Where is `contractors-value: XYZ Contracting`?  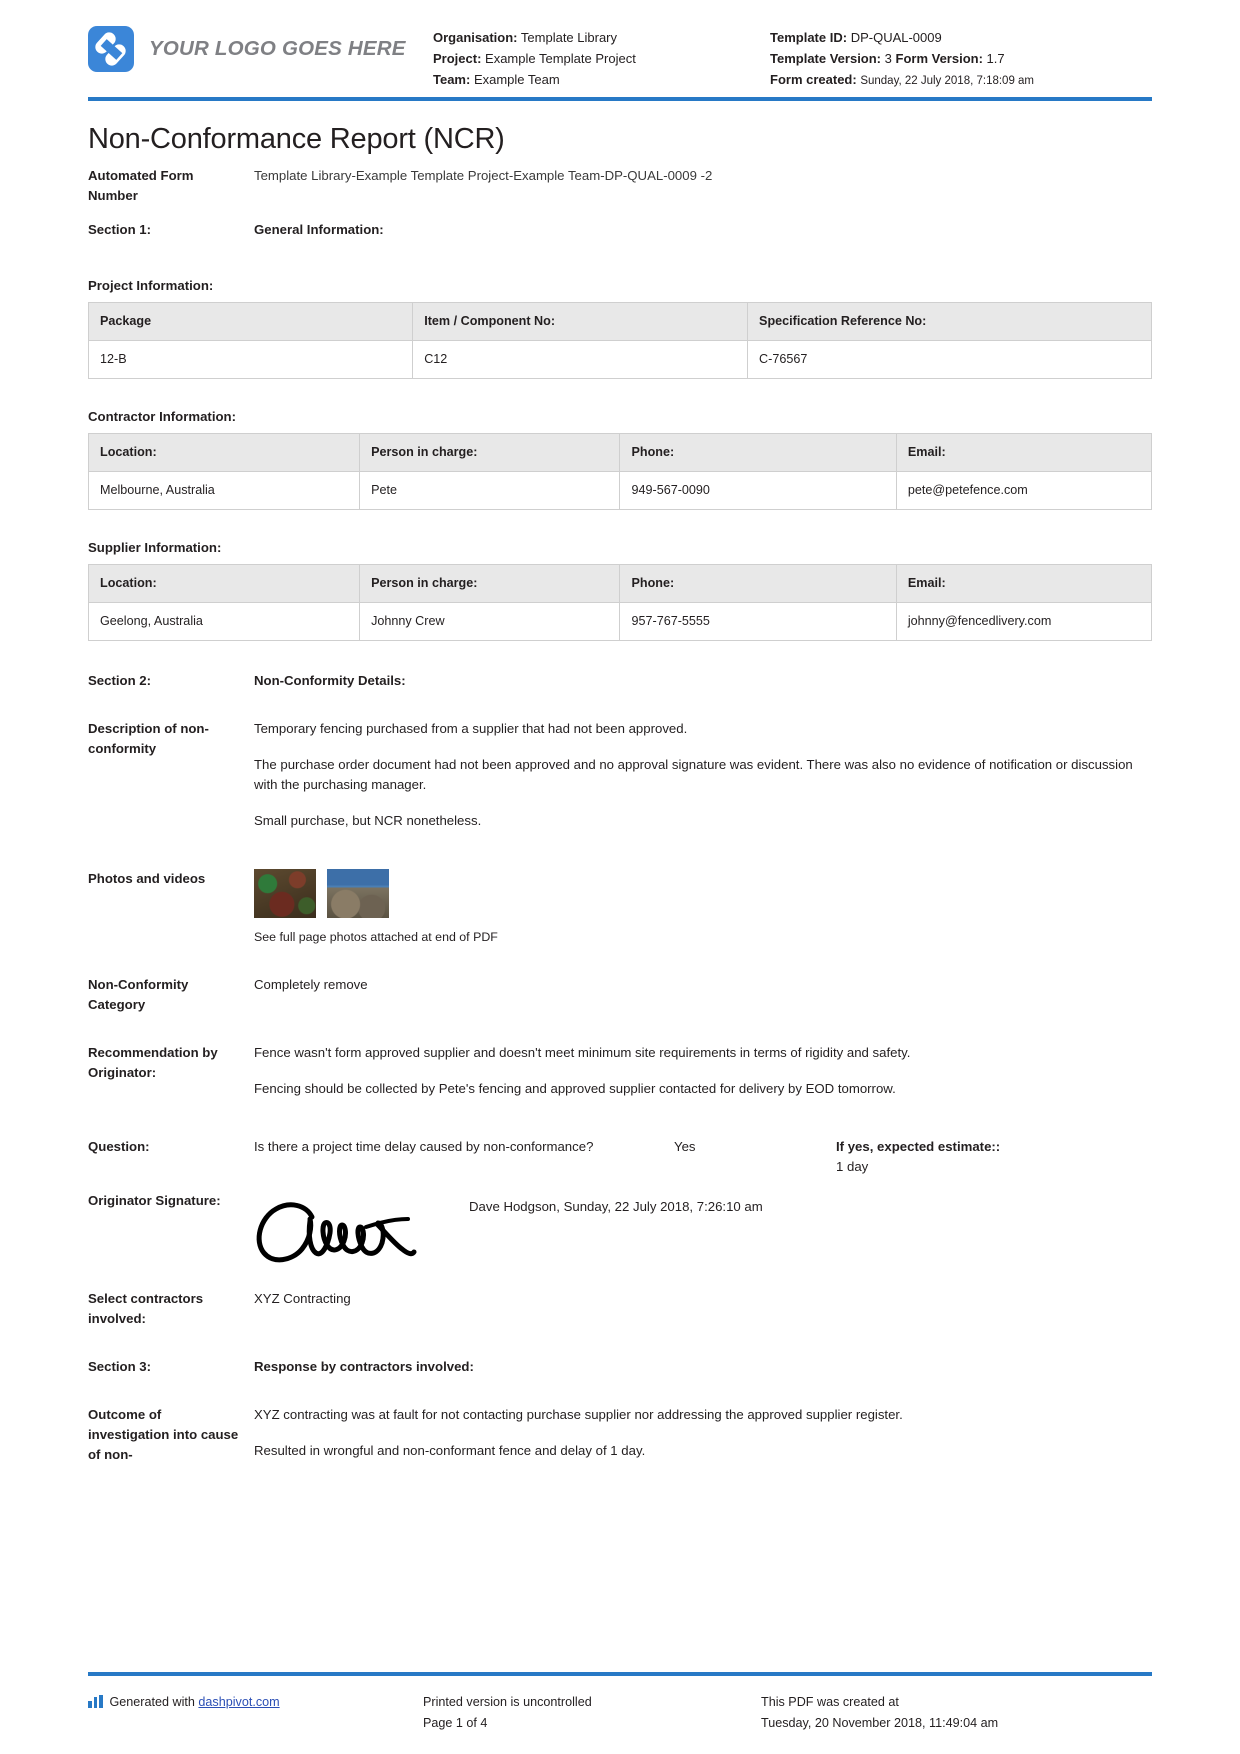
contractors-value: XYZ Contracting is located at coordinates (302, 1298).